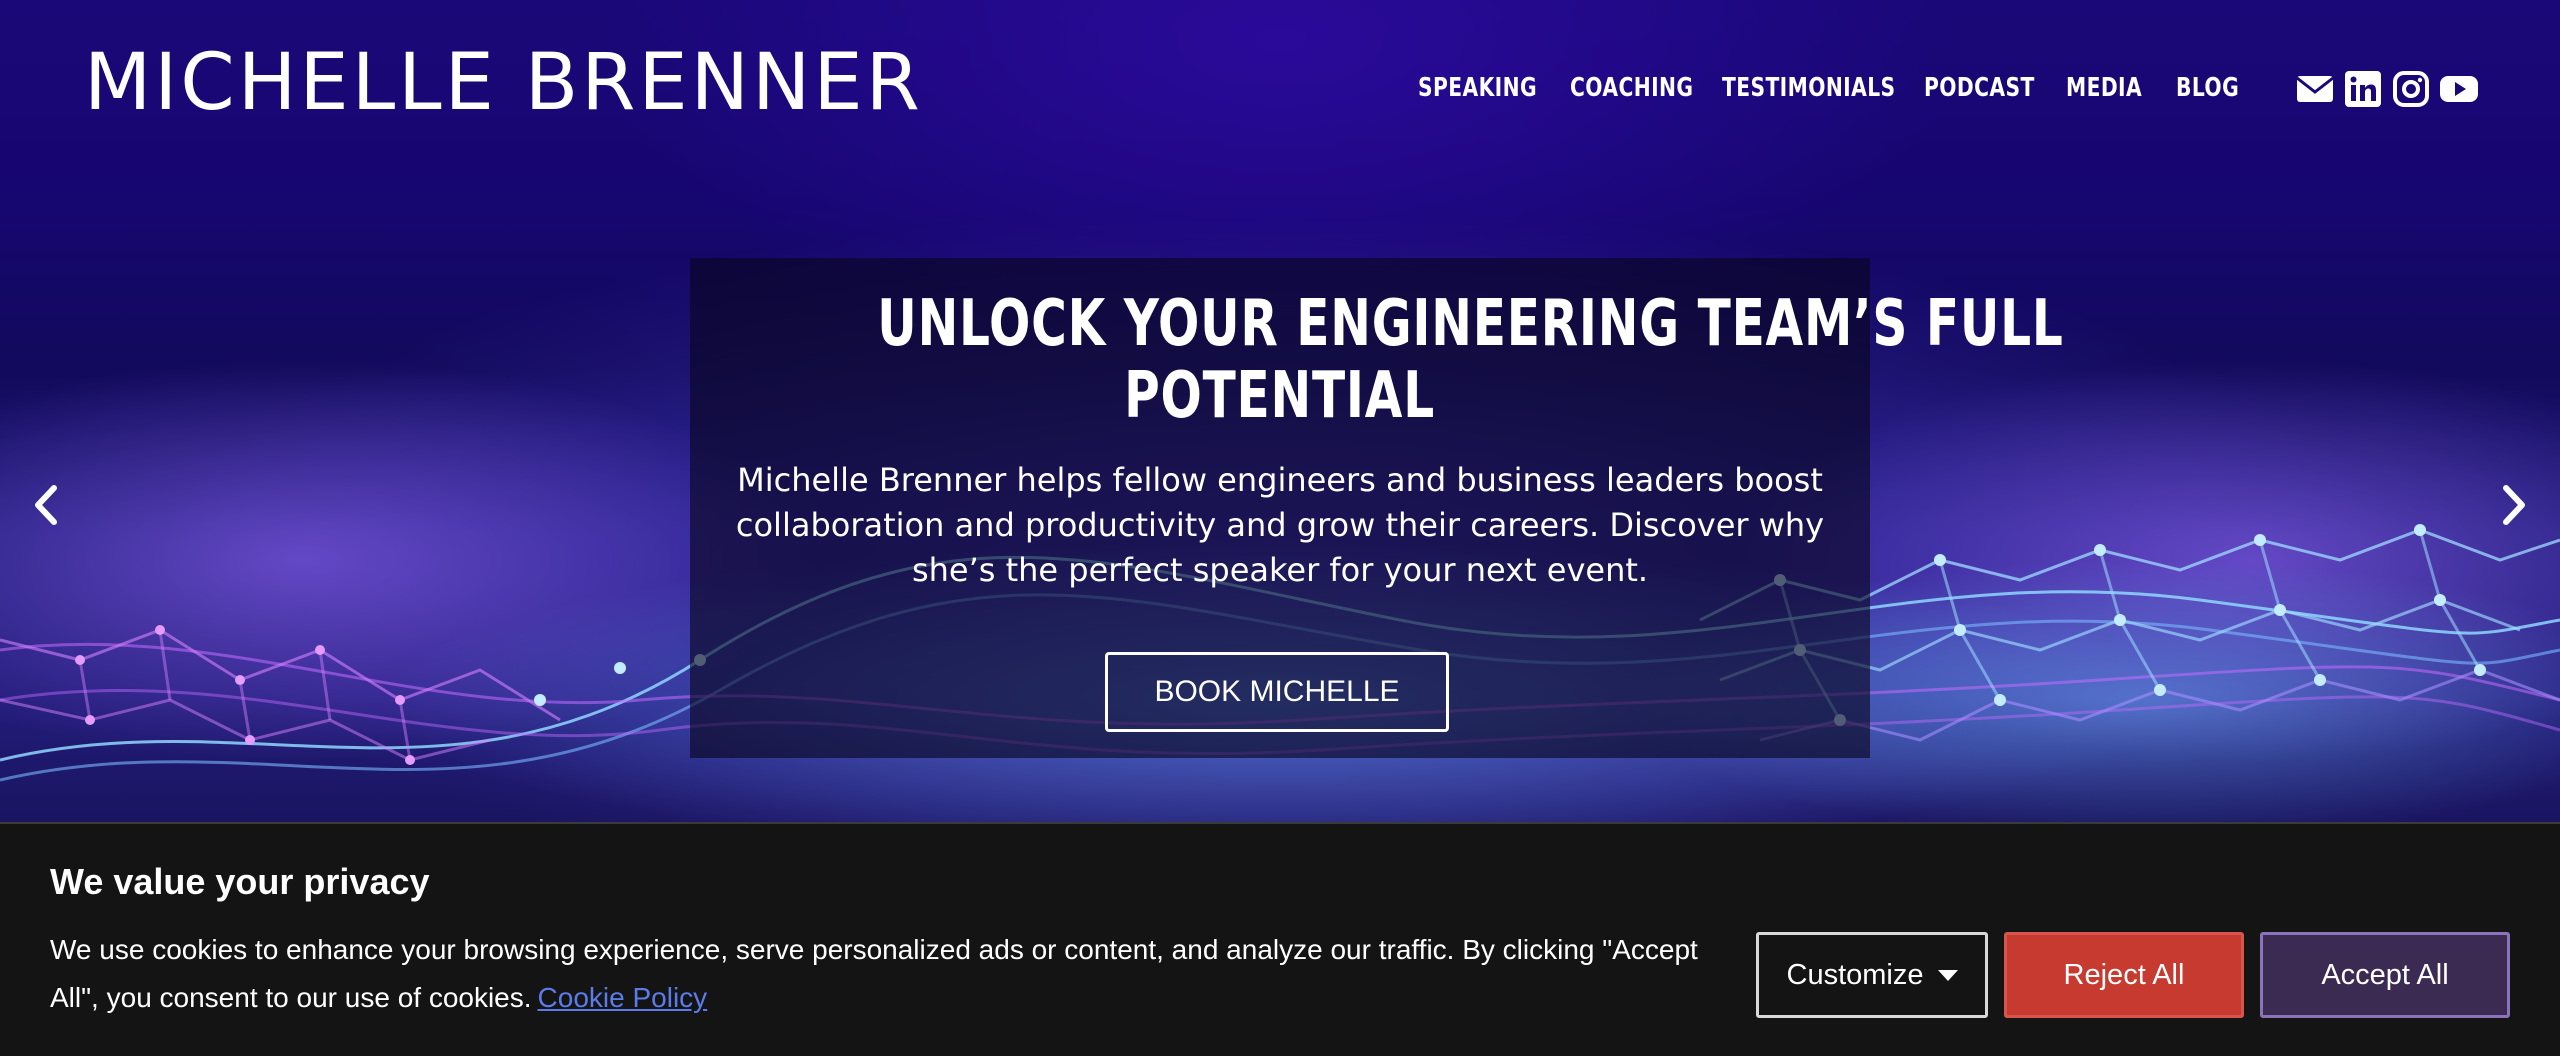 The image size is (2560, 1056). Describe the element at coordinates (2124, 975) in the screenshot. I see `reject-all-button: Reject All` at that location.